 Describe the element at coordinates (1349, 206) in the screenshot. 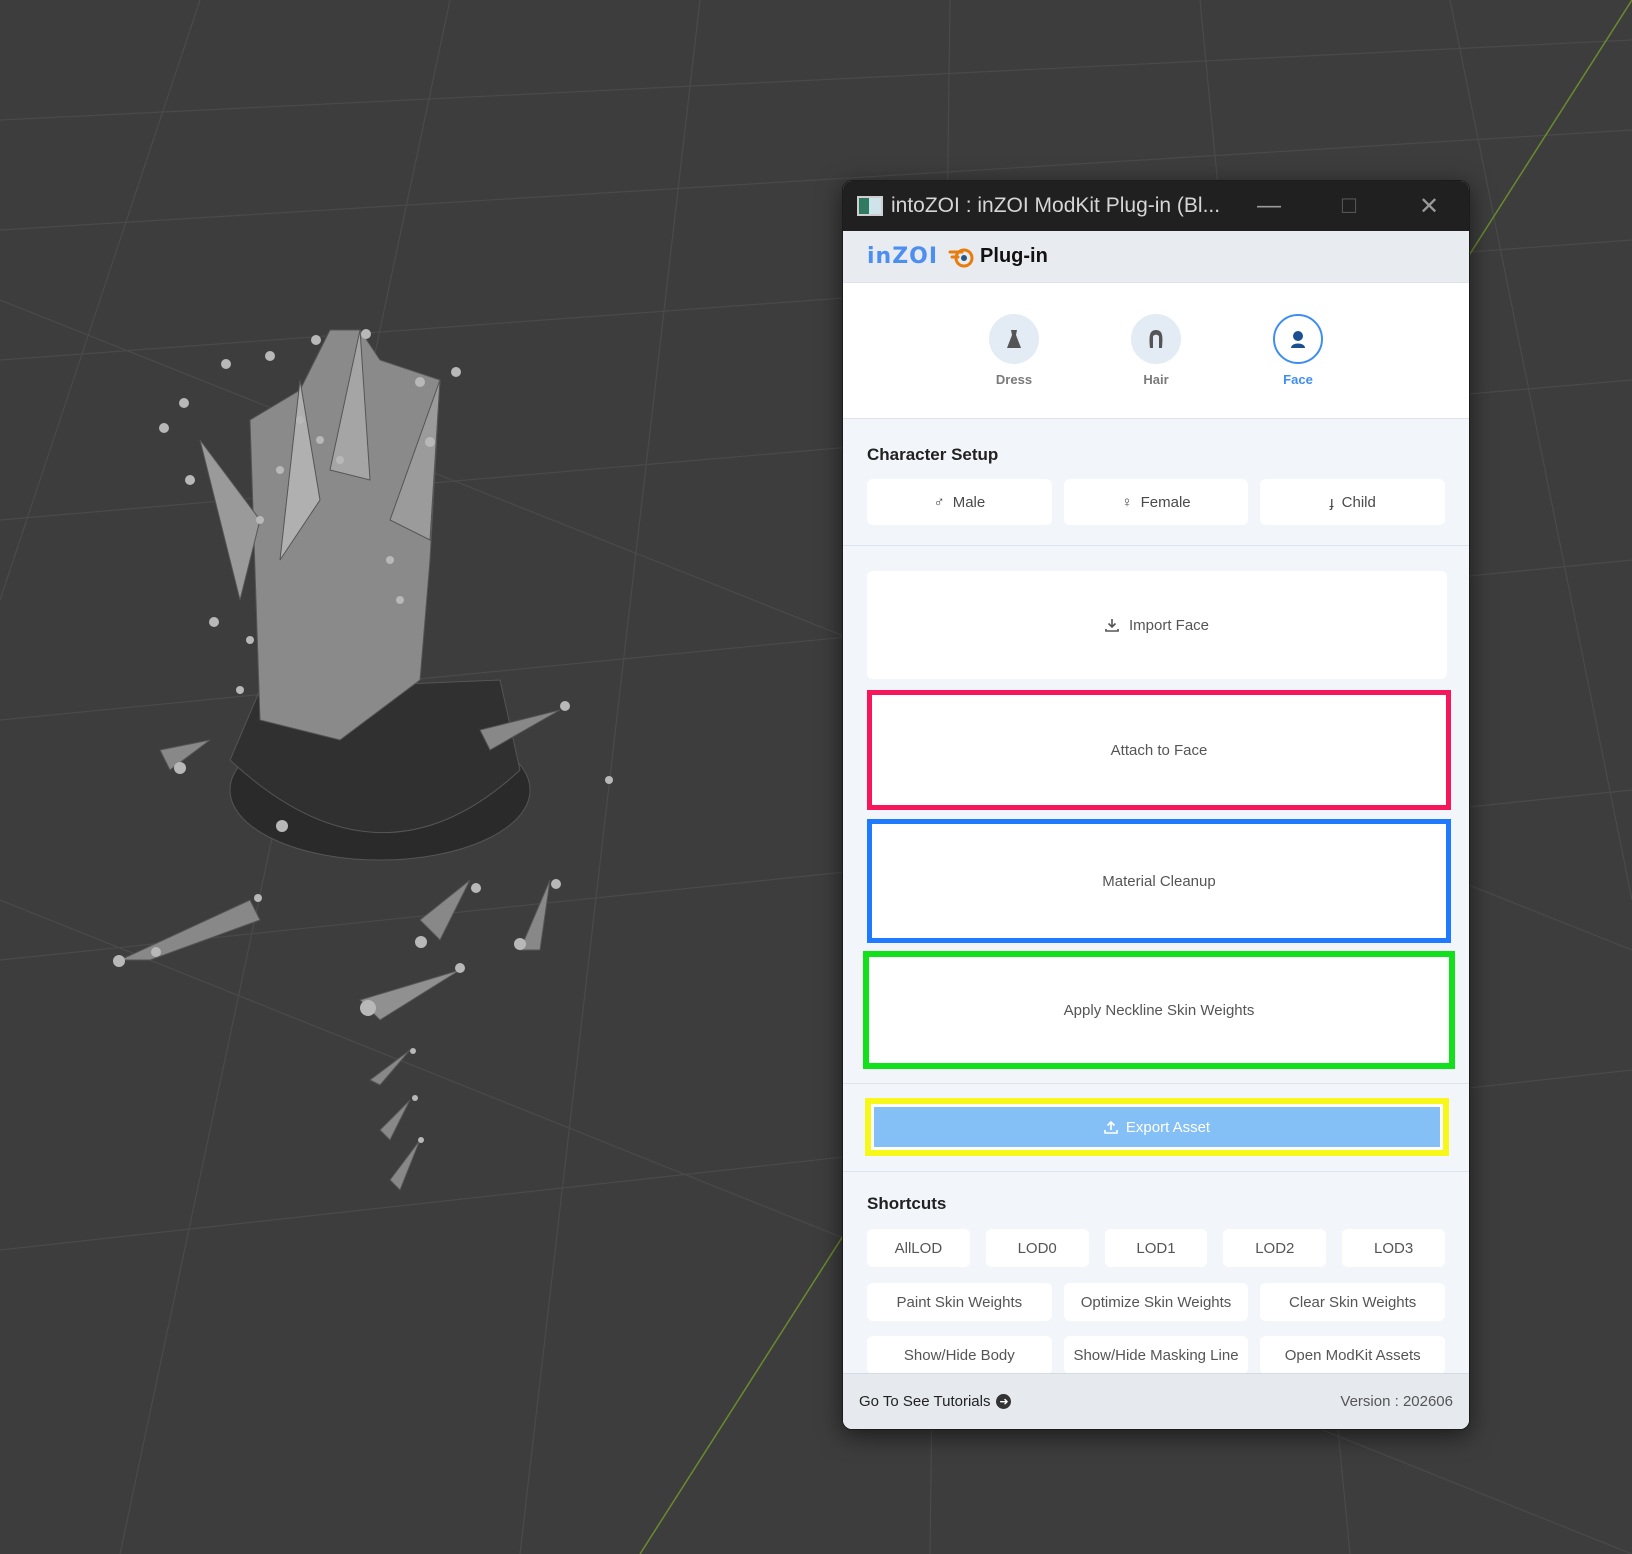

I see `maximize-button: ☐` at that location.